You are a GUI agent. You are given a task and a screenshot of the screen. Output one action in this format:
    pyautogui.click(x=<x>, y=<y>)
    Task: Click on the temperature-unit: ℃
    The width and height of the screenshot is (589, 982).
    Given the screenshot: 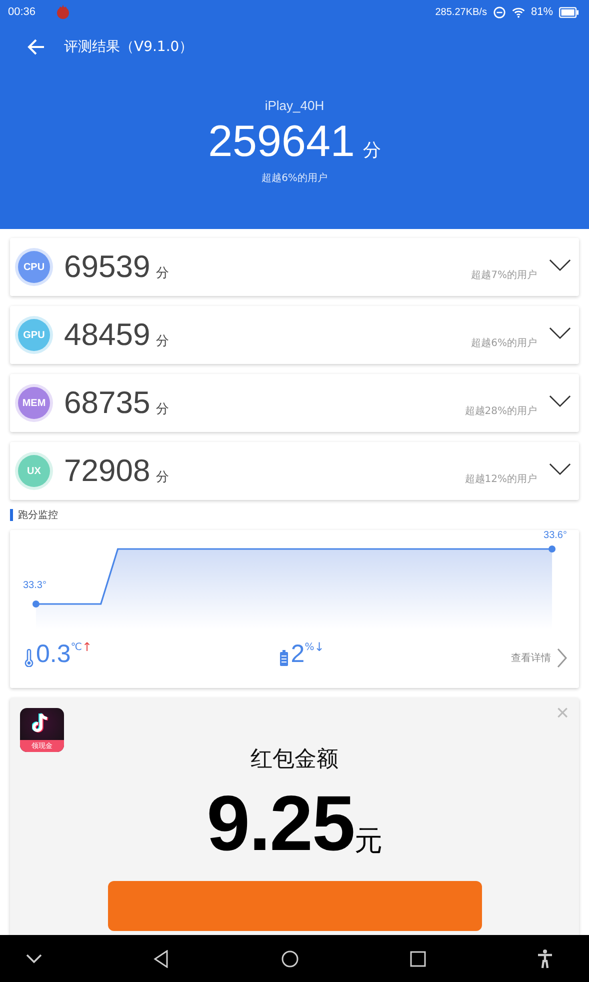 What is the action you would take?
    pyautogui.click(x=76, y=647)
    